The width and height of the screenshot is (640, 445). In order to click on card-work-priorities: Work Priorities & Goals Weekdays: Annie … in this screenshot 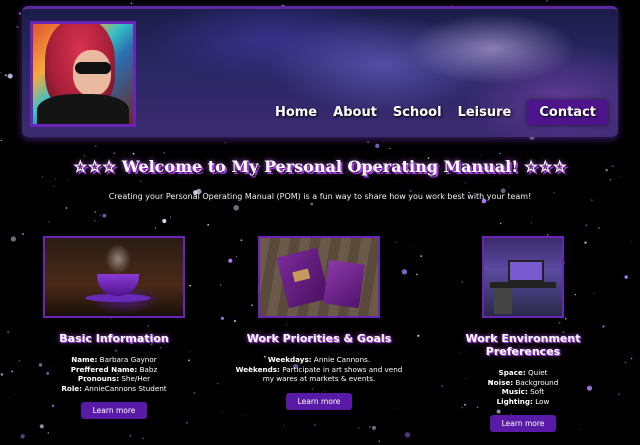, I will do `click(319, 323)`.